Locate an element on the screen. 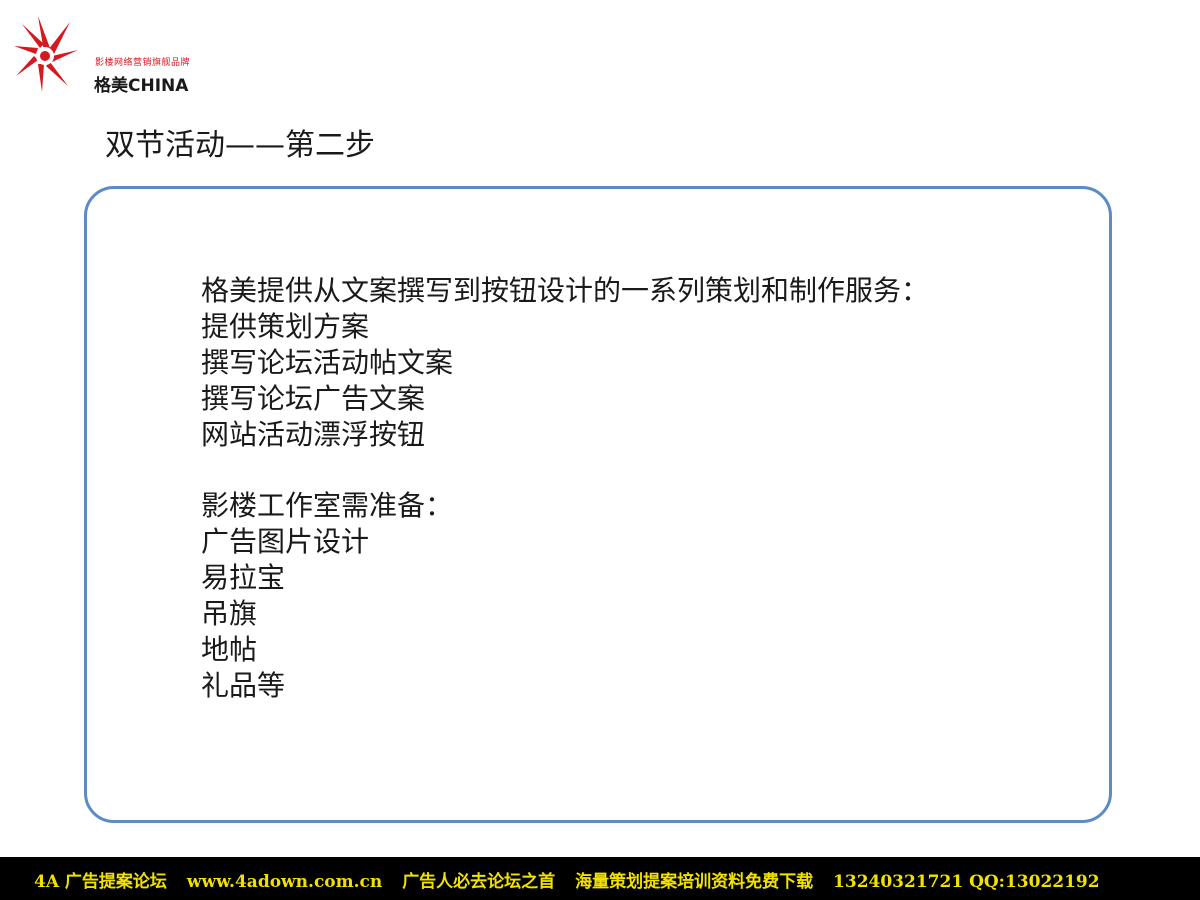  footer-url-link: www.4adown.com.cn is located at coordinates (284, 882).